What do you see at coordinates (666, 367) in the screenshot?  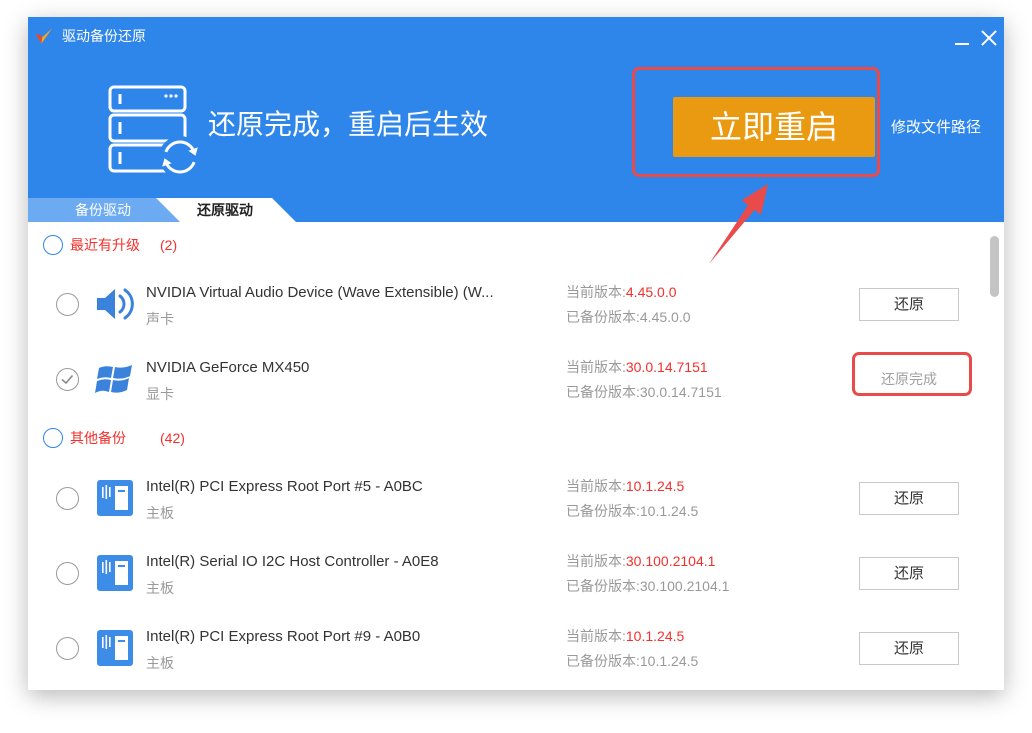 I see `current-version-value: 30.0.14.7151` at bounding box center [666, 367].